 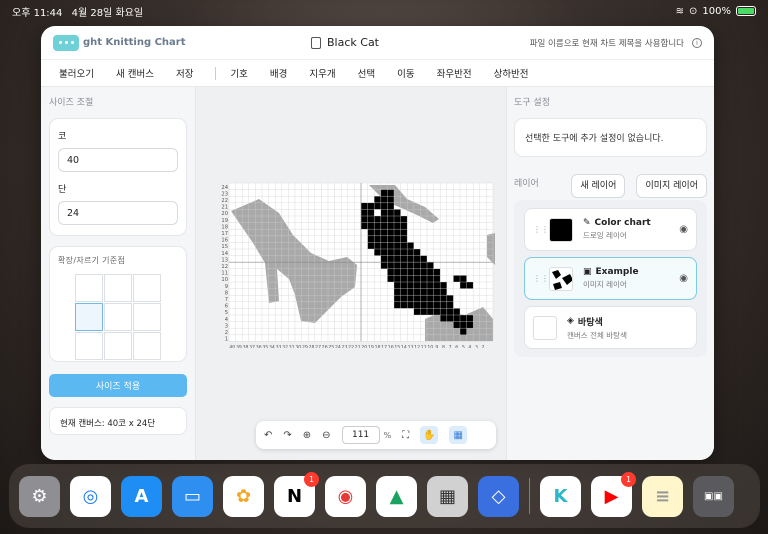 What do you see at coordinates (560, 496) in the screenshot?
I see `knitting-app-icon: K` at bounding box center [560, 496].